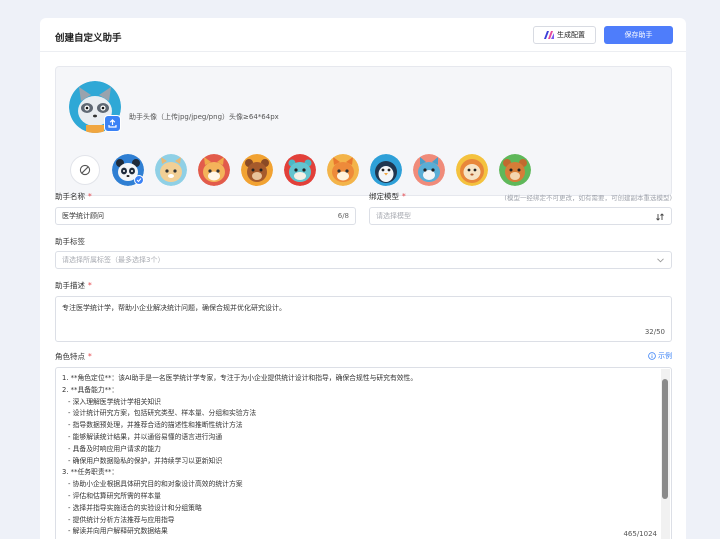 The height and width of the screenshot is (539, 720). Describe the element at coordinates (114, 495) in the screenshot. I see `role-line: - 评估和估算研究所需的样本量` at that location.